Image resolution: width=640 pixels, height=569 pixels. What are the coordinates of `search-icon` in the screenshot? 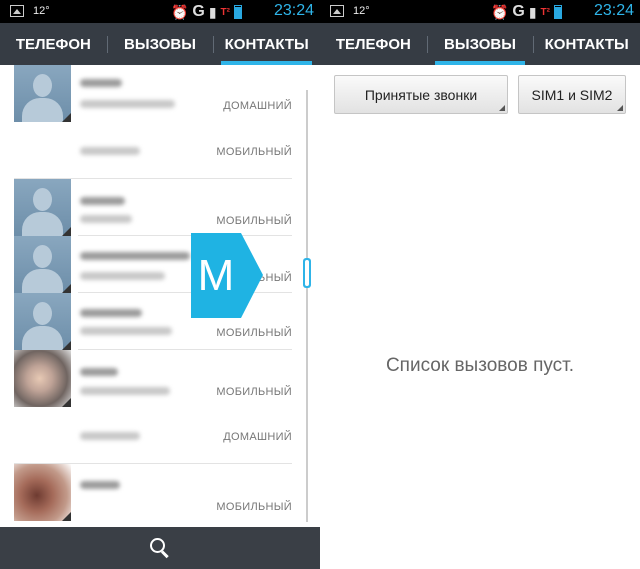 It's located at (160, 548).